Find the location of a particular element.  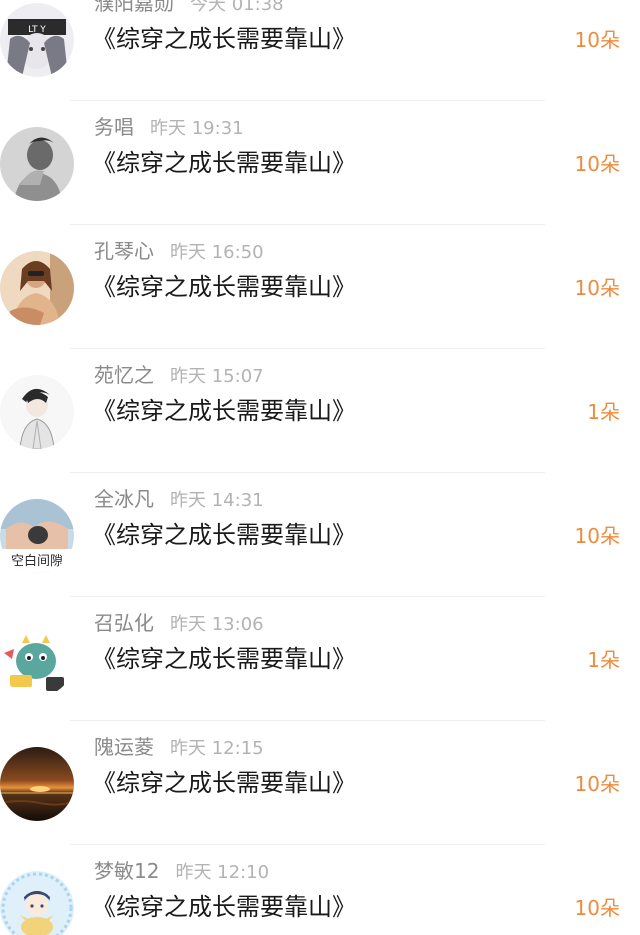

username: 务唱 is located at coordinates (114, 127).